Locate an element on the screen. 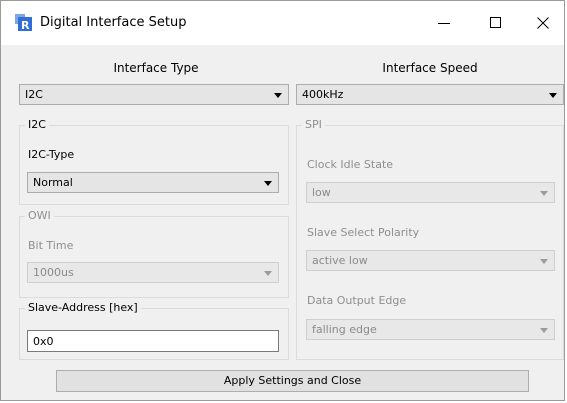  bit-time-value: 1000us is located at coordinates (53, 272).